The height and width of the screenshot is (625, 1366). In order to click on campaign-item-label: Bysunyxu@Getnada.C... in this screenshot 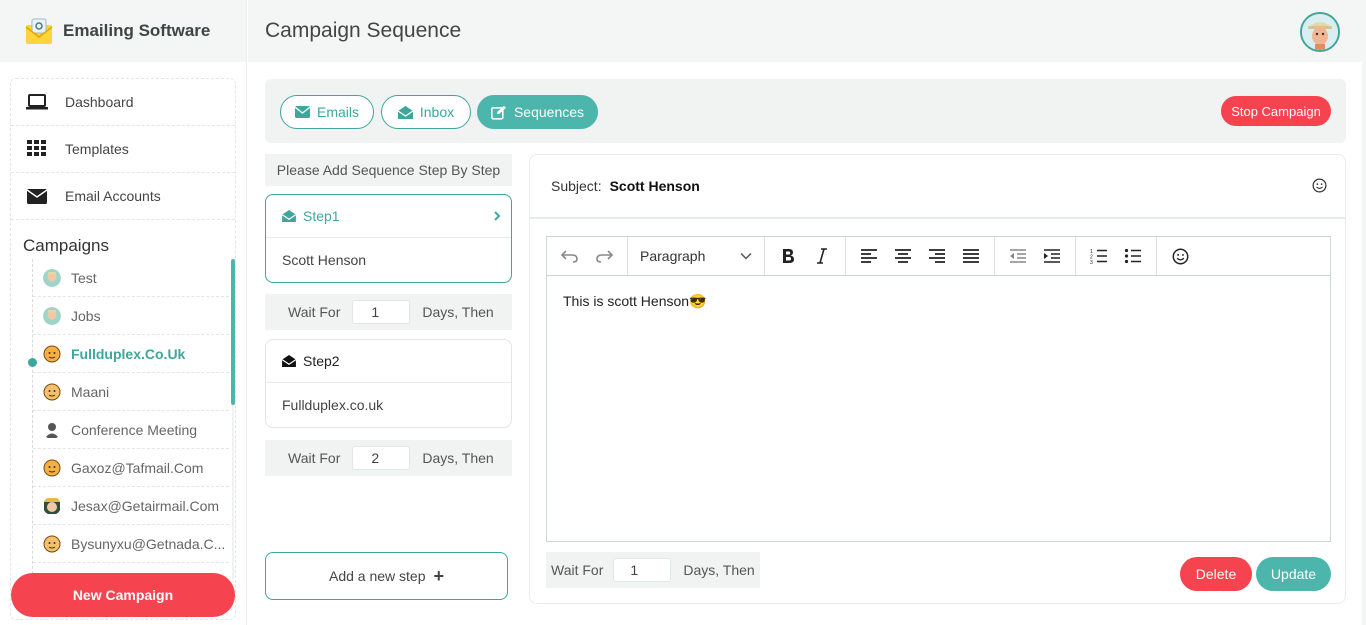, I will do `click(148, 543)`.